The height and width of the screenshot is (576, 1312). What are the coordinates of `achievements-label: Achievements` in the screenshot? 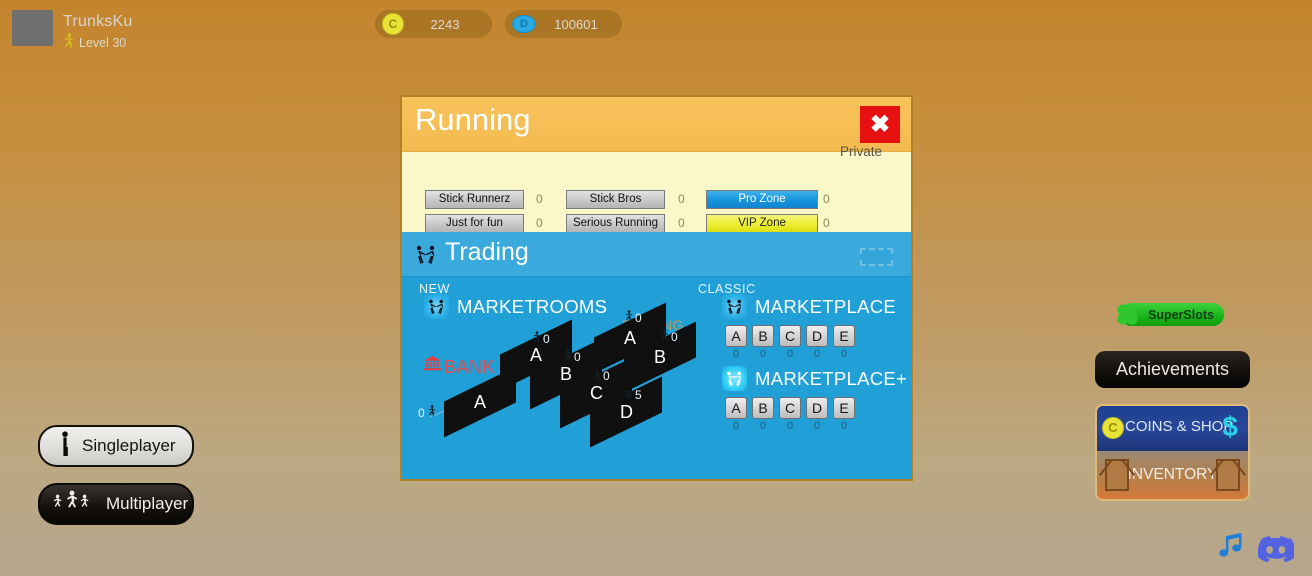 It's located at (1172, 369).